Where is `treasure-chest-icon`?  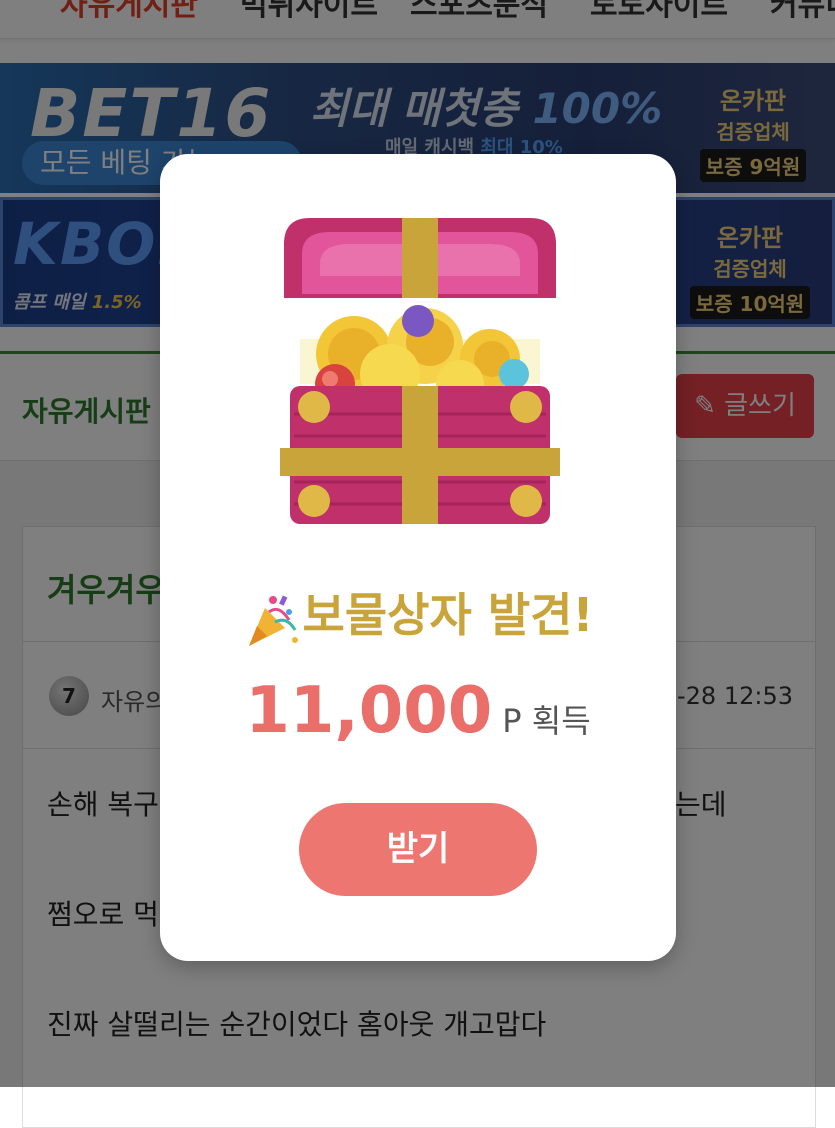
treasure-chest-icon is located at coordinates (420, 371).